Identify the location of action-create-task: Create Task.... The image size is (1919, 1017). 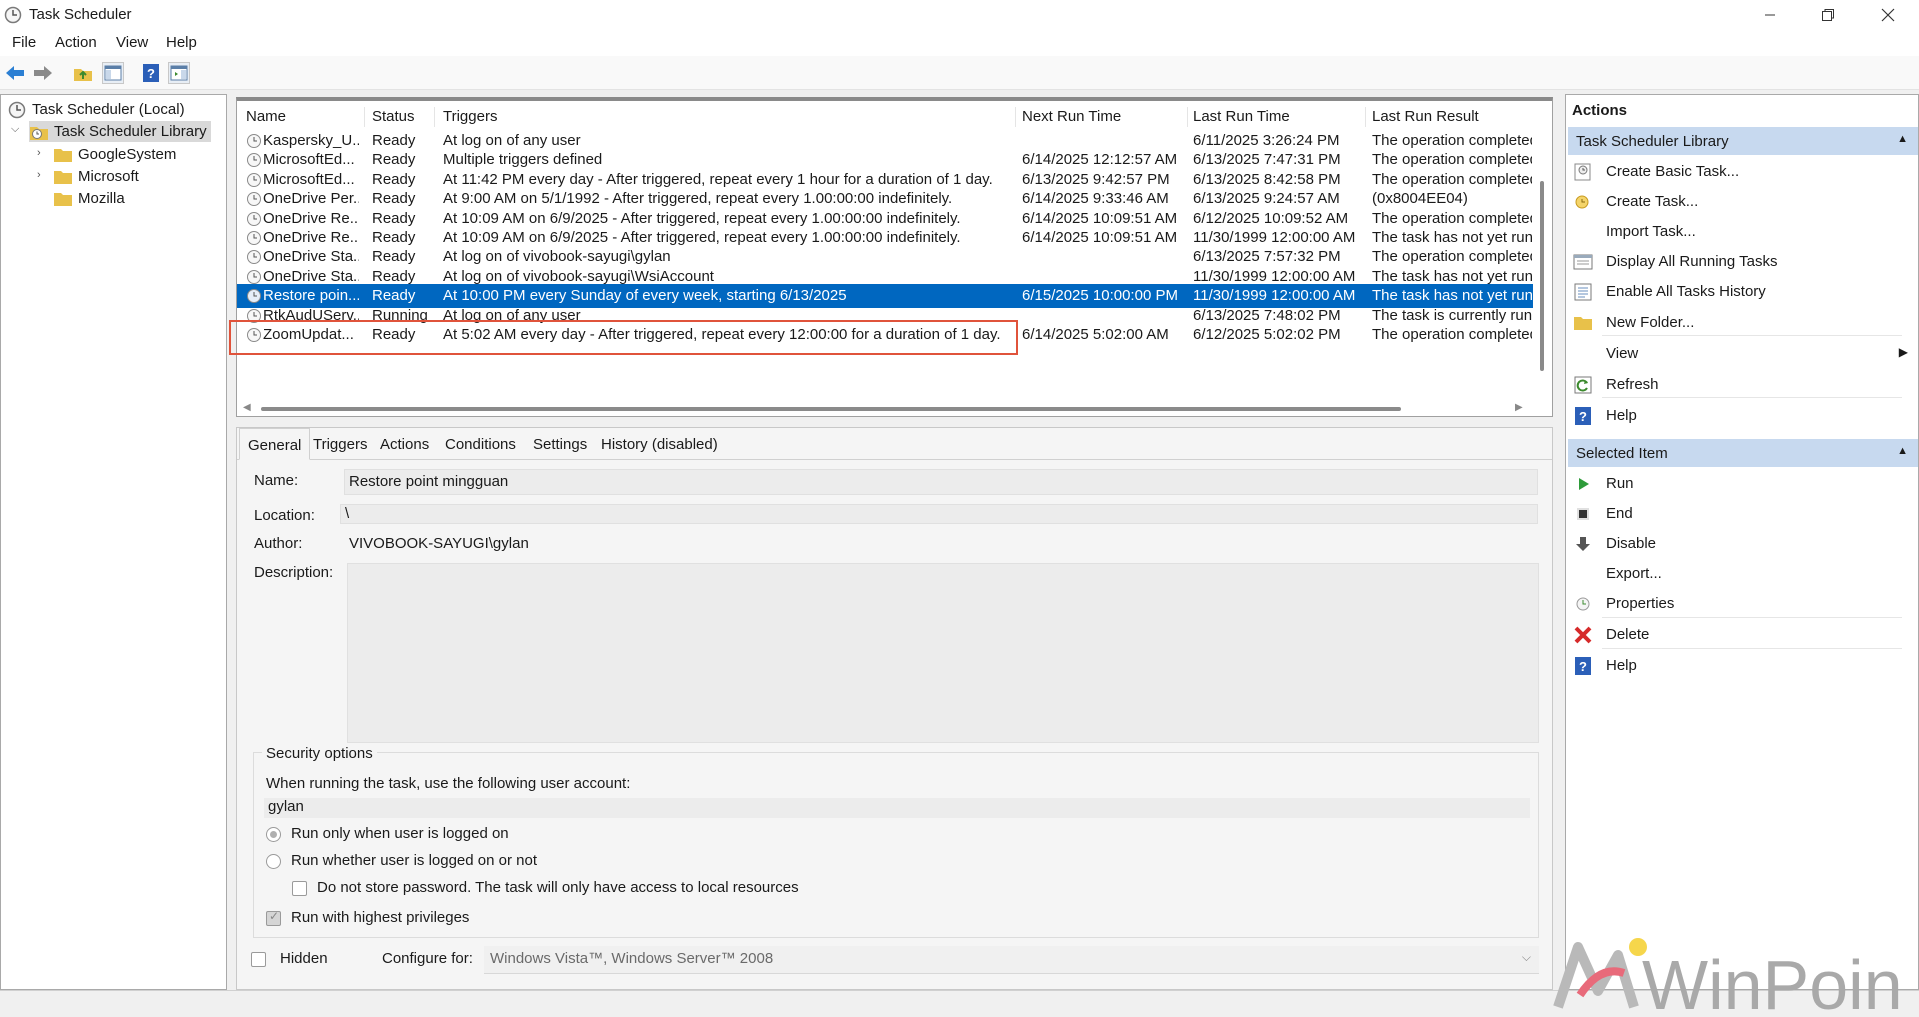
(1741, 202).